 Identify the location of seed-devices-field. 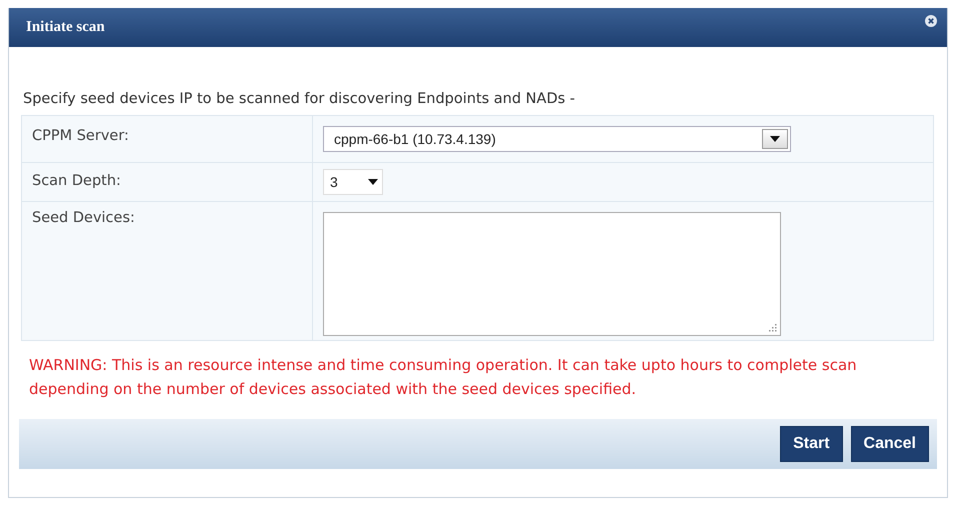
(552, 274).